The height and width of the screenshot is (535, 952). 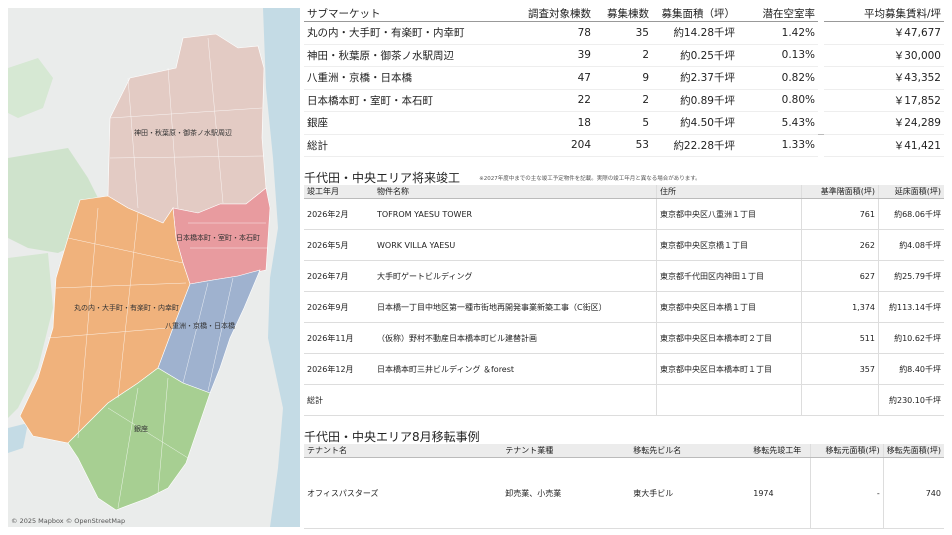 I want to click on col-address: 住所, so click(x=729, y=192).